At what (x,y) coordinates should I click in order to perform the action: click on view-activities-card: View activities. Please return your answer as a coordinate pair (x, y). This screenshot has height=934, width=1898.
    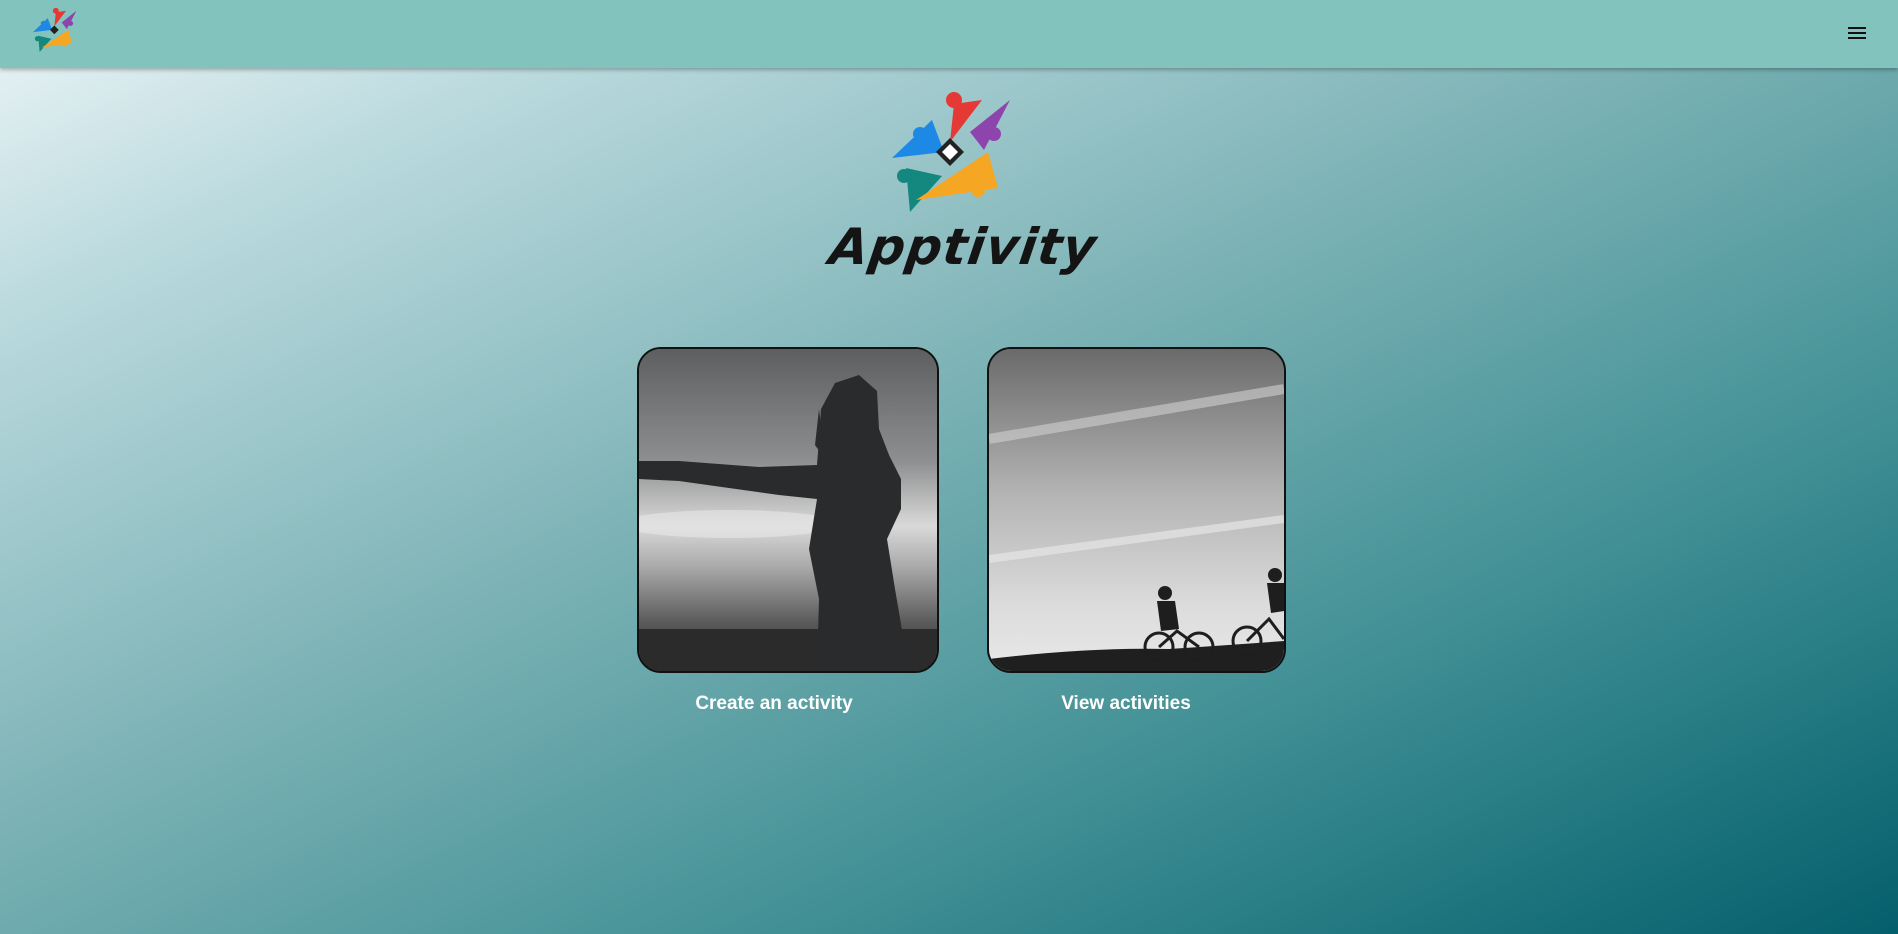
    Looking at the image, I should click on (1136, 530).